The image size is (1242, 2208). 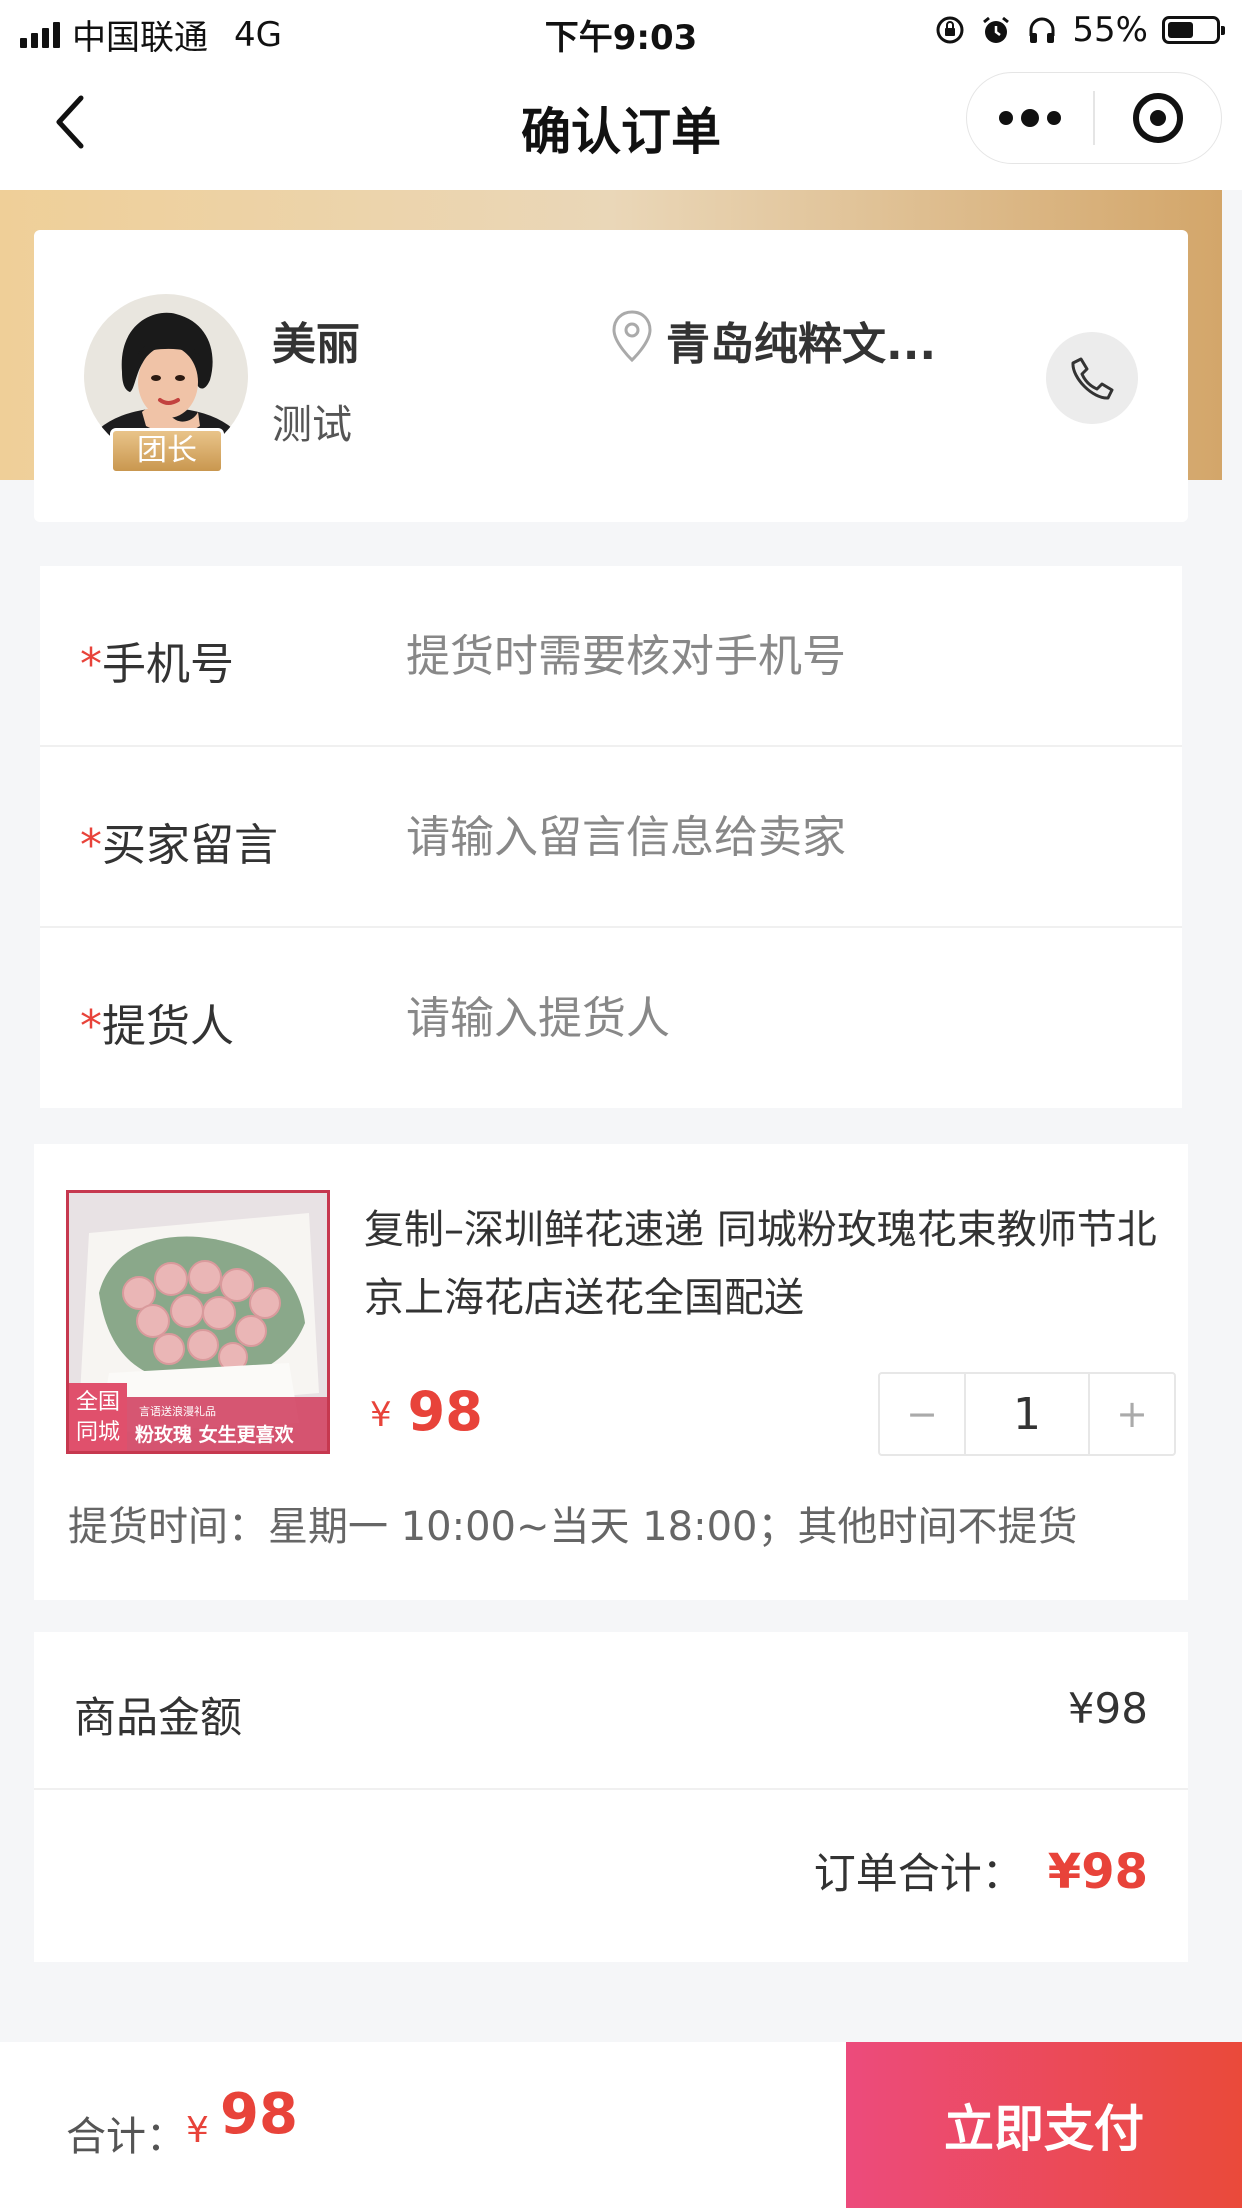 What do you see at coordinates (611, 1797) in the screenshot?
I see `amount-summary: 商品金额 ¥98 订单合计： ¥98` at bounding box center [611, 1797].